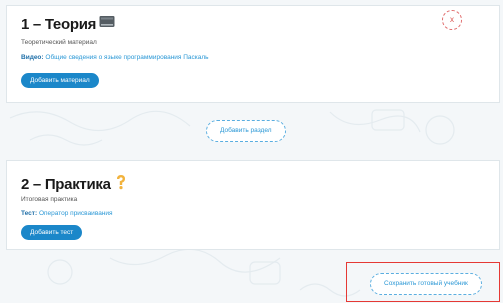  I want to click on section-subtitle: Теоретический материал, so click(59, 42).